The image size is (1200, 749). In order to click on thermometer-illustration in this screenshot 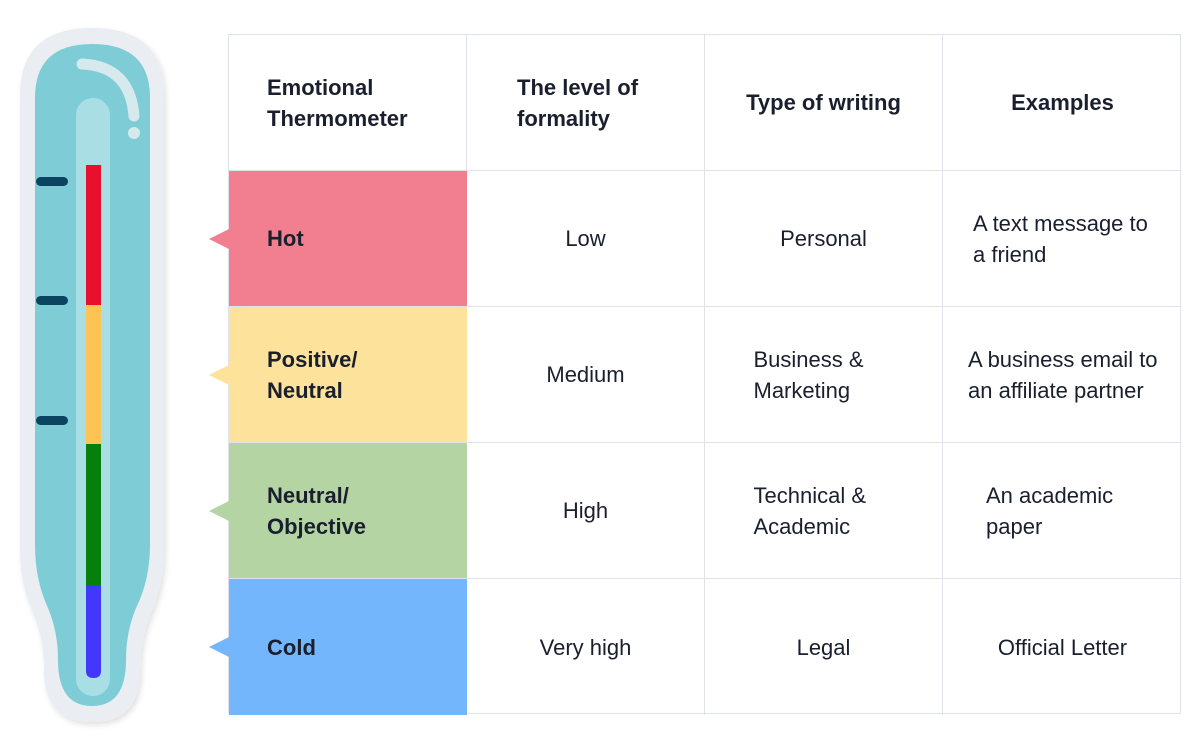, I will do `click(92, 375)`.